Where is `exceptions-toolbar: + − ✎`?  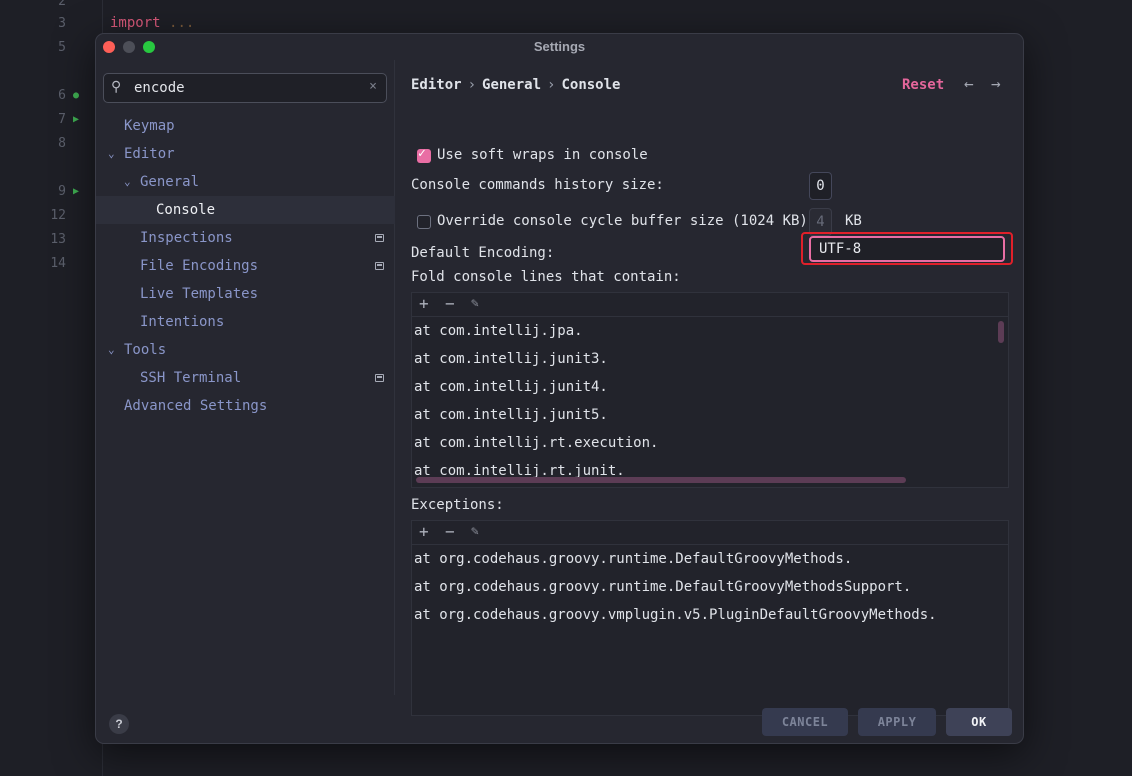 exceptions-toolbar: + − ✎ is located at coordinates (710, 533).